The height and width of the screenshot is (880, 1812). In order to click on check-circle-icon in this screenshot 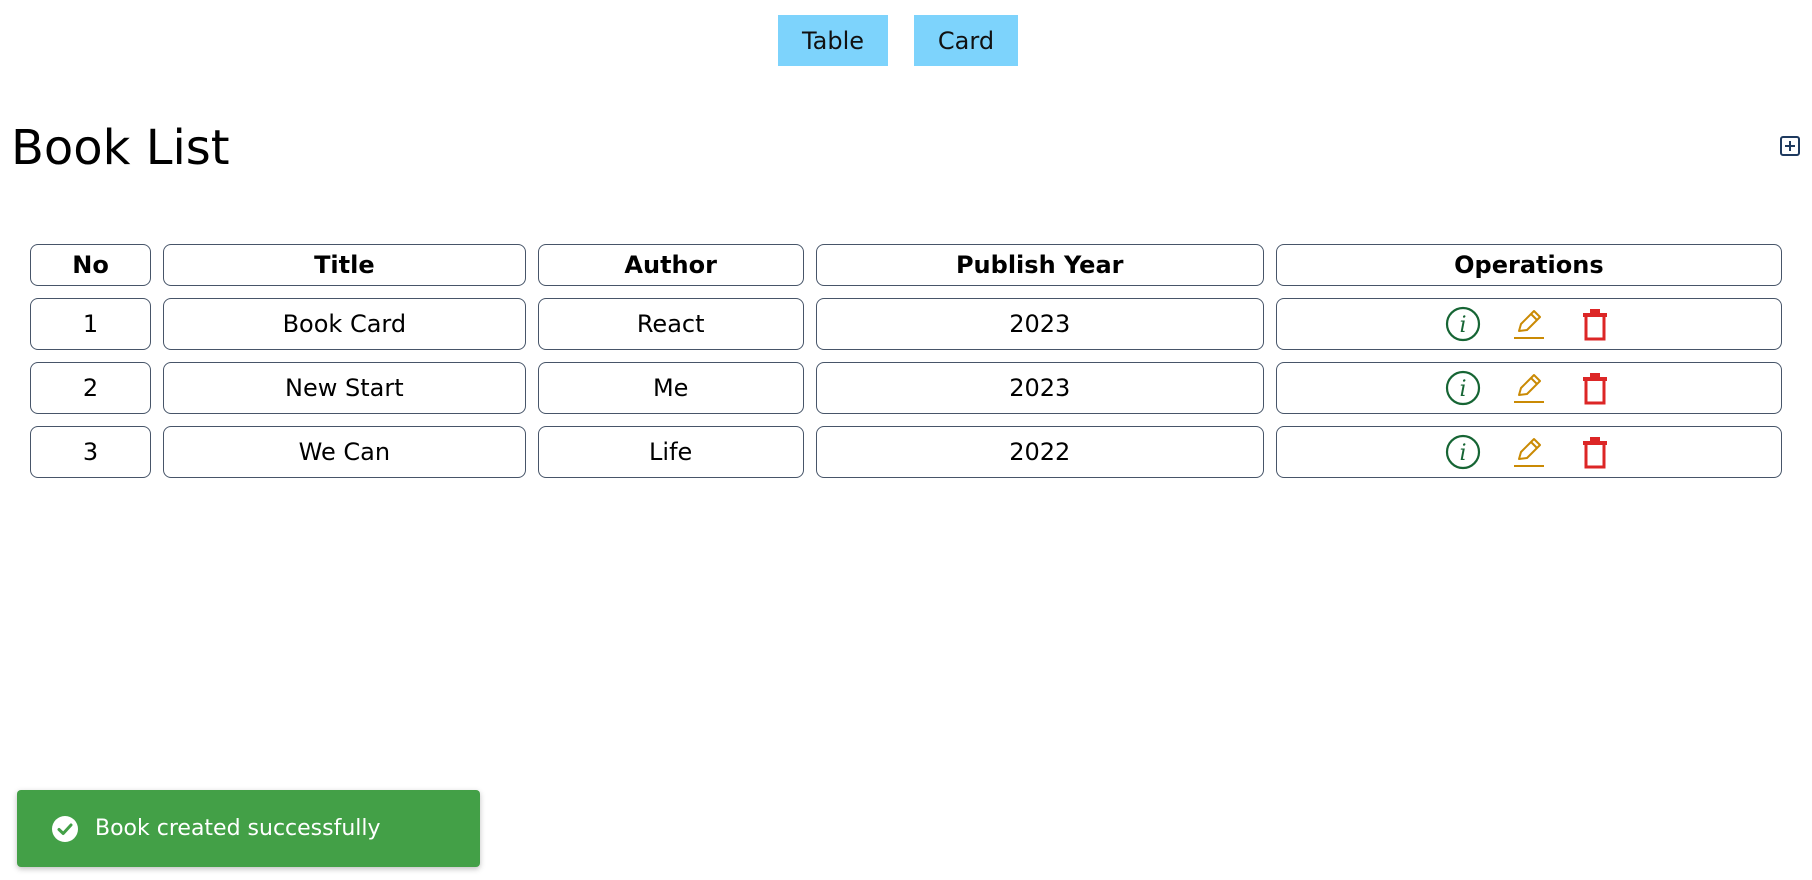, I will do `click(65, 829)`.